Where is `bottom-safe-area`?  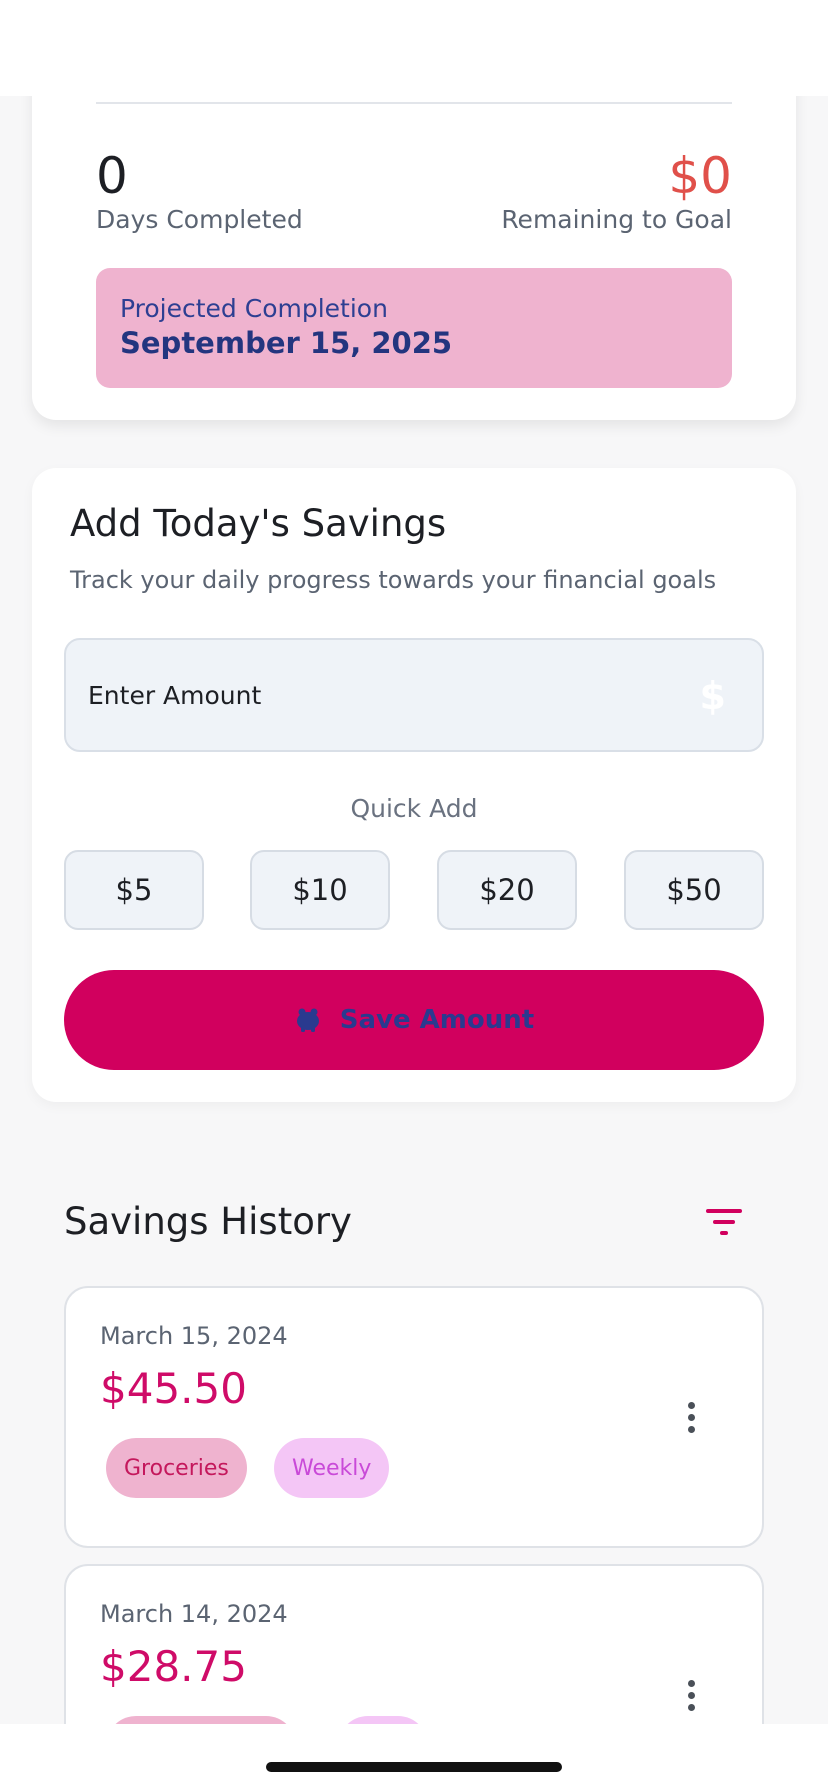 bottom-safe-area is located at coordinates (414, 1758).